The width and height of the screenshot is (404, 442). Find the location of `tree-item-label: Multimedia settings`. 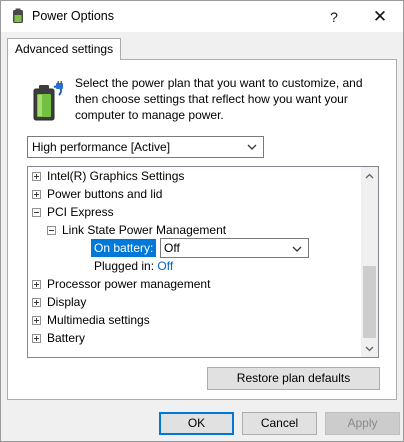

tree-item-label: Multimedia settings is located at coordinates (98, 320).